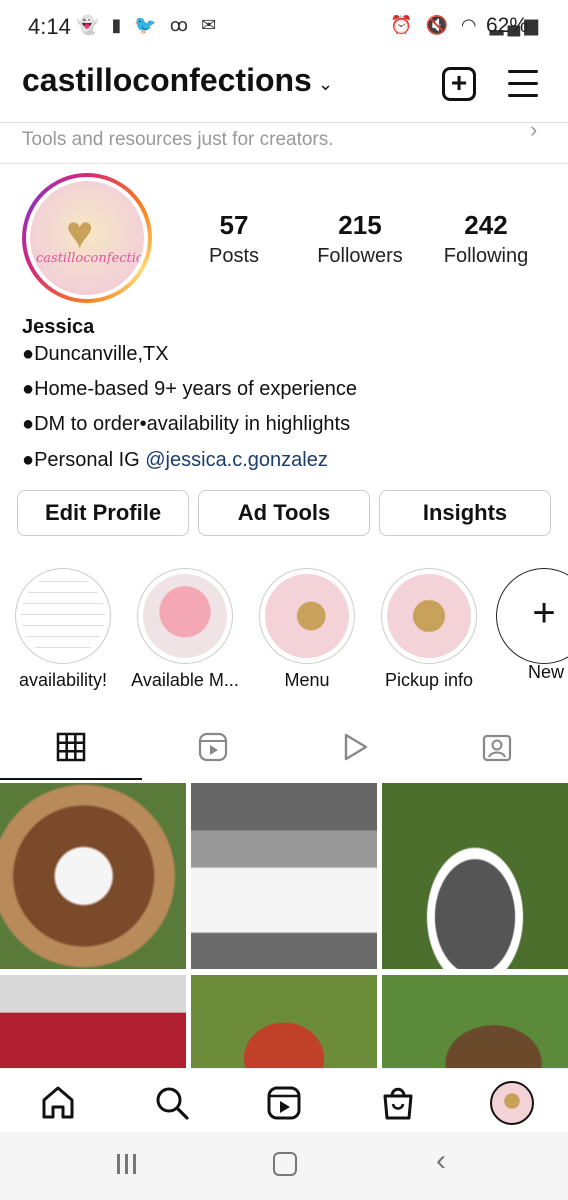 The width and height of the screenshot is (568, 1200). Describe the element at coordinates (533, 130) in the screenshot. I see `chevron-right-icon: ›` at that location.